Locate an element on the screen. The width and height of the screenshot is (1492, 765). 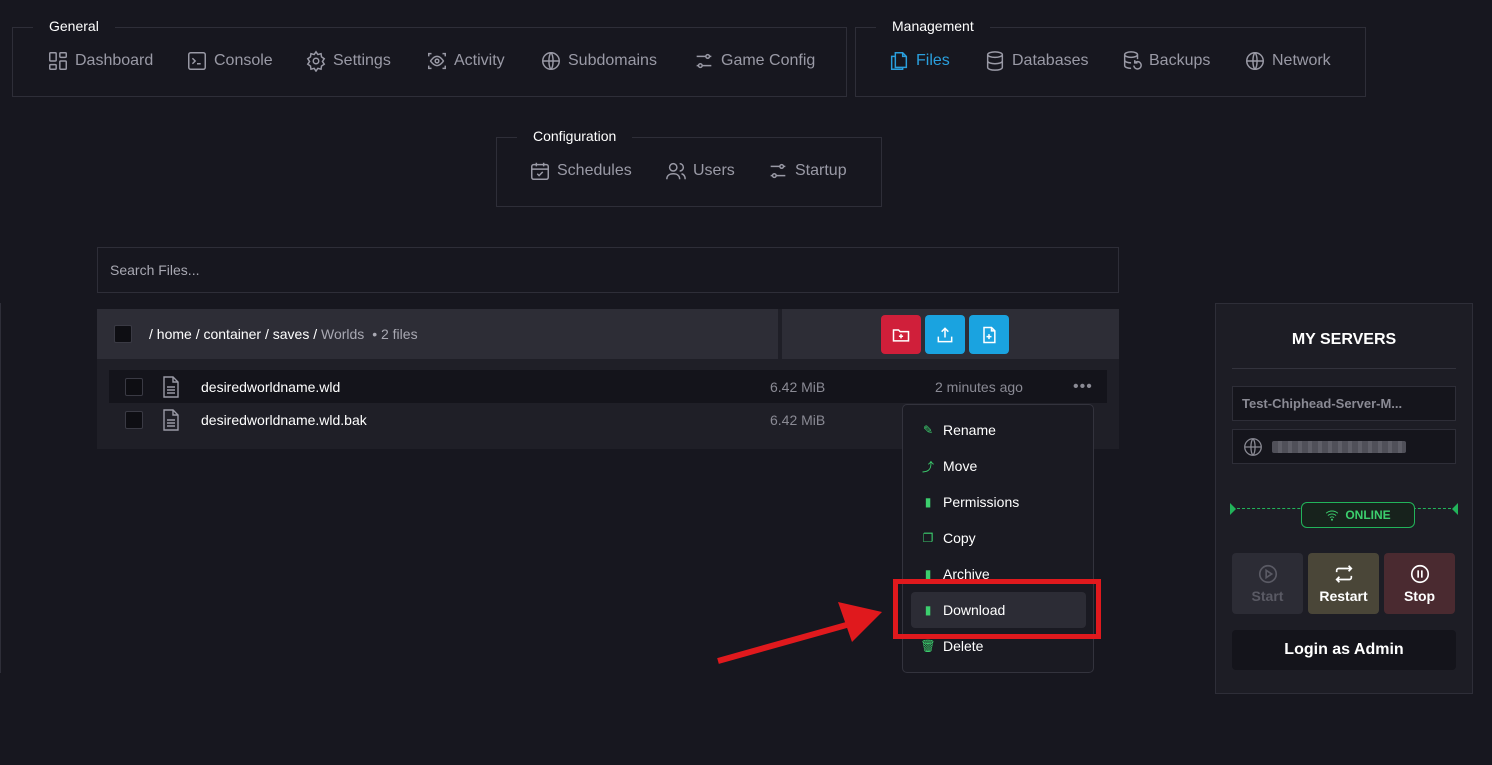
stop-label: Stop is located at coordinates (1419, 596).